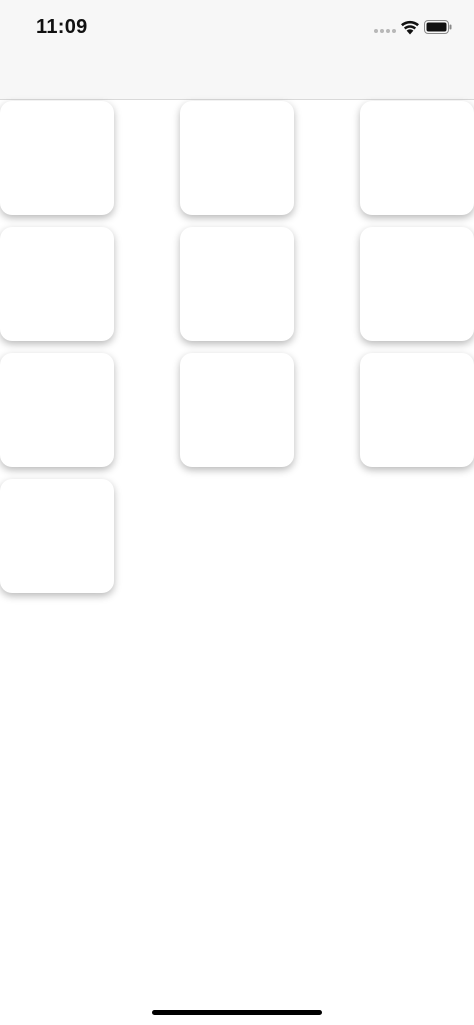 The image size is (474, 1025). Describe the element at coordinates (237, 50) in the screenshot. I see `status-bar: 11:09` at that location.